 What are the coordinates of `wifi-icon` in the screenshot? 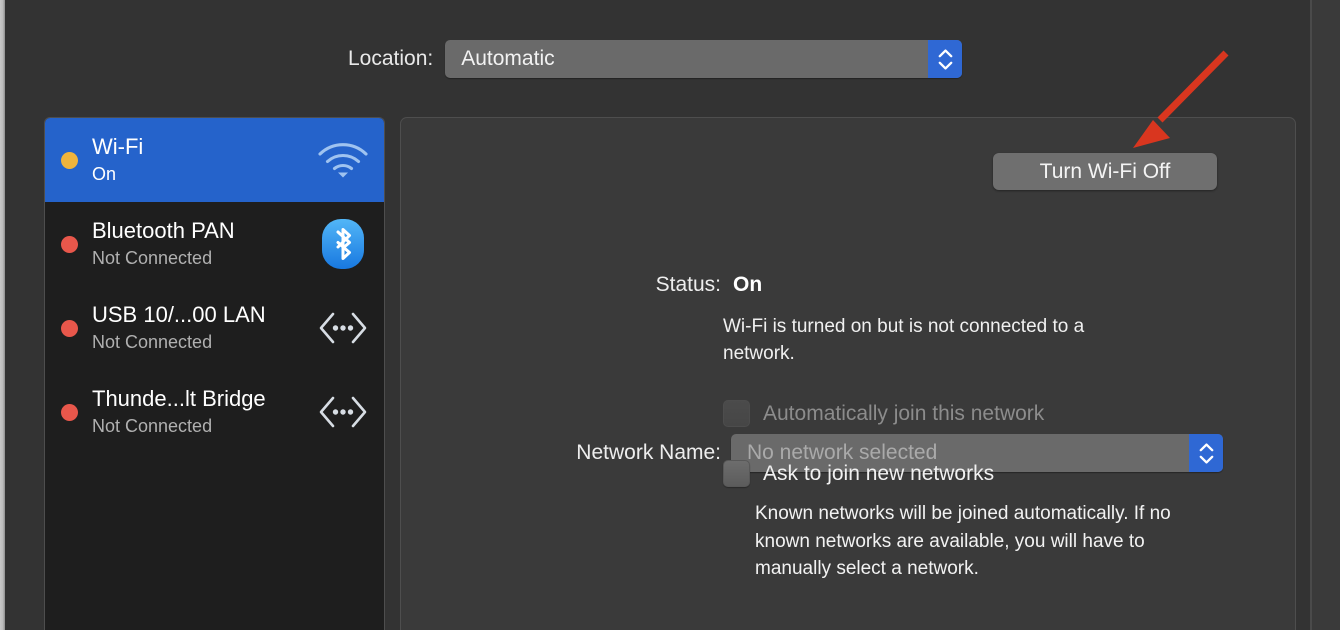 It's located at (343, 160).